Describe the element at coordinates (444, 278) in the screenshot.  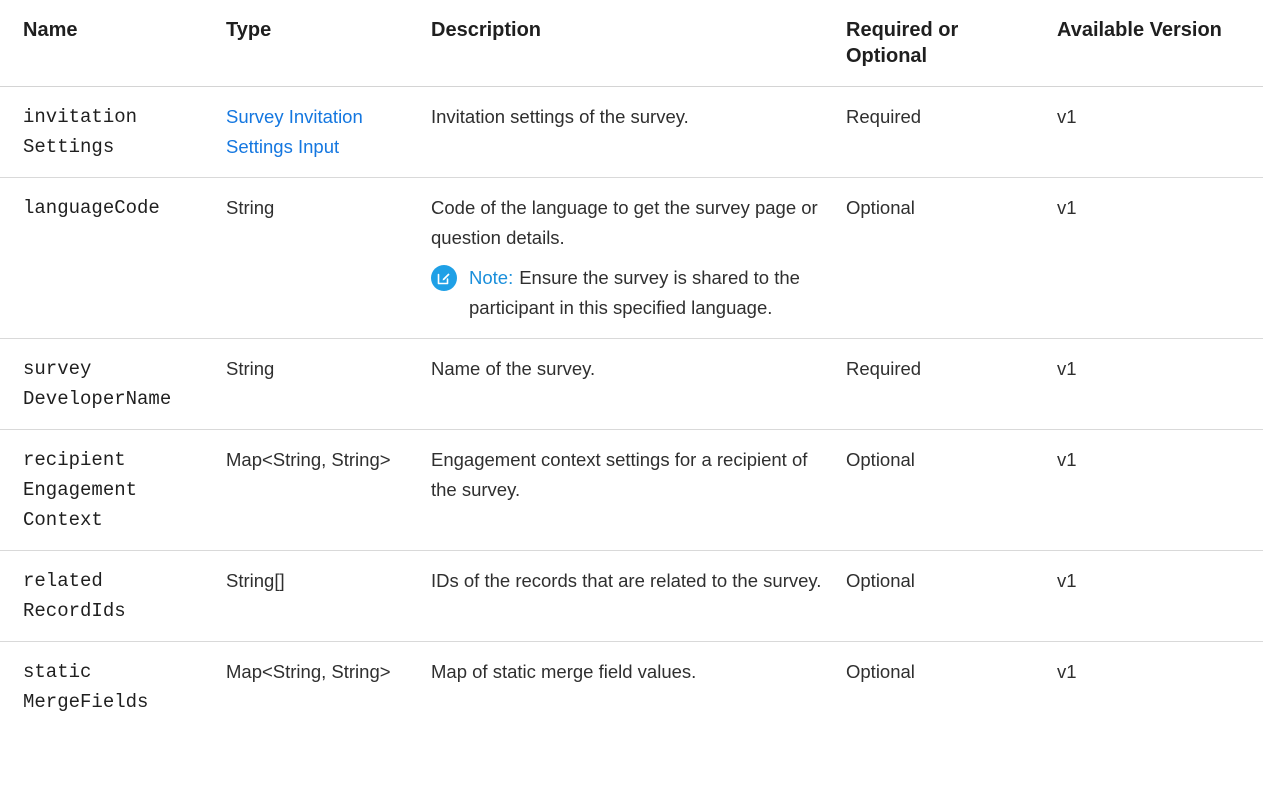
I see `edit-note-icon` at that location.